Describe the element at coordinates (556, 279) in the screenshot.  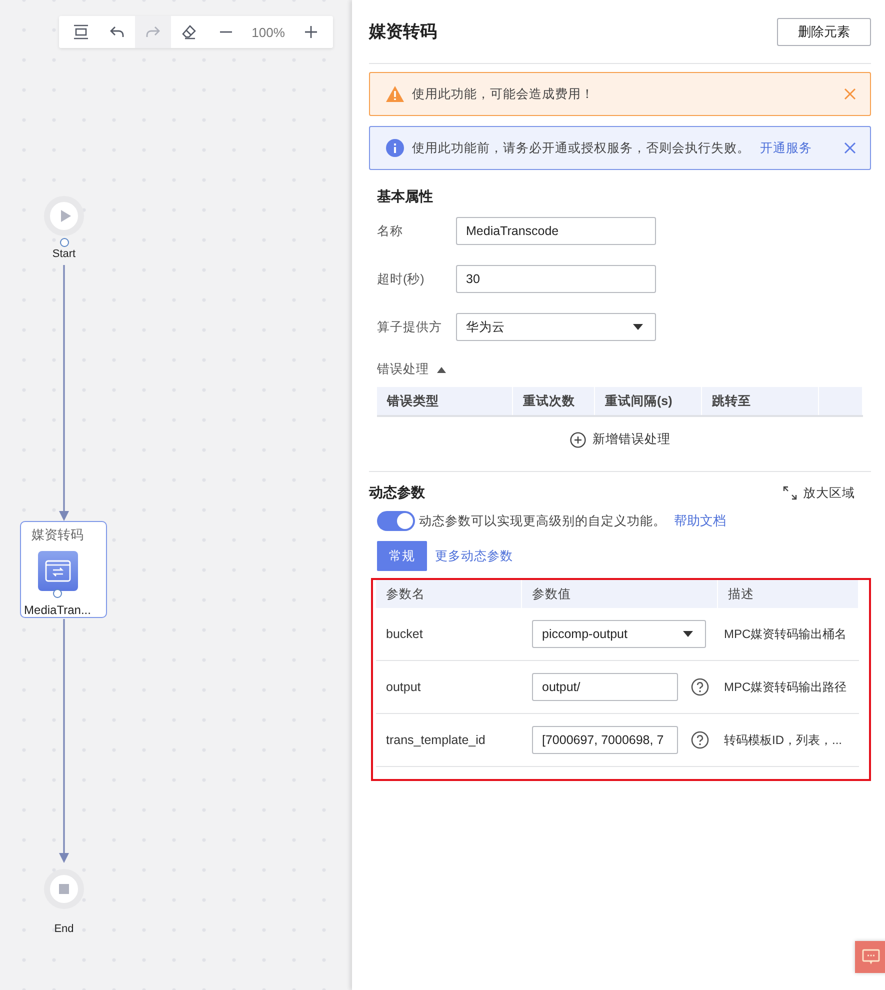
I see `input-field: 30` at that location.